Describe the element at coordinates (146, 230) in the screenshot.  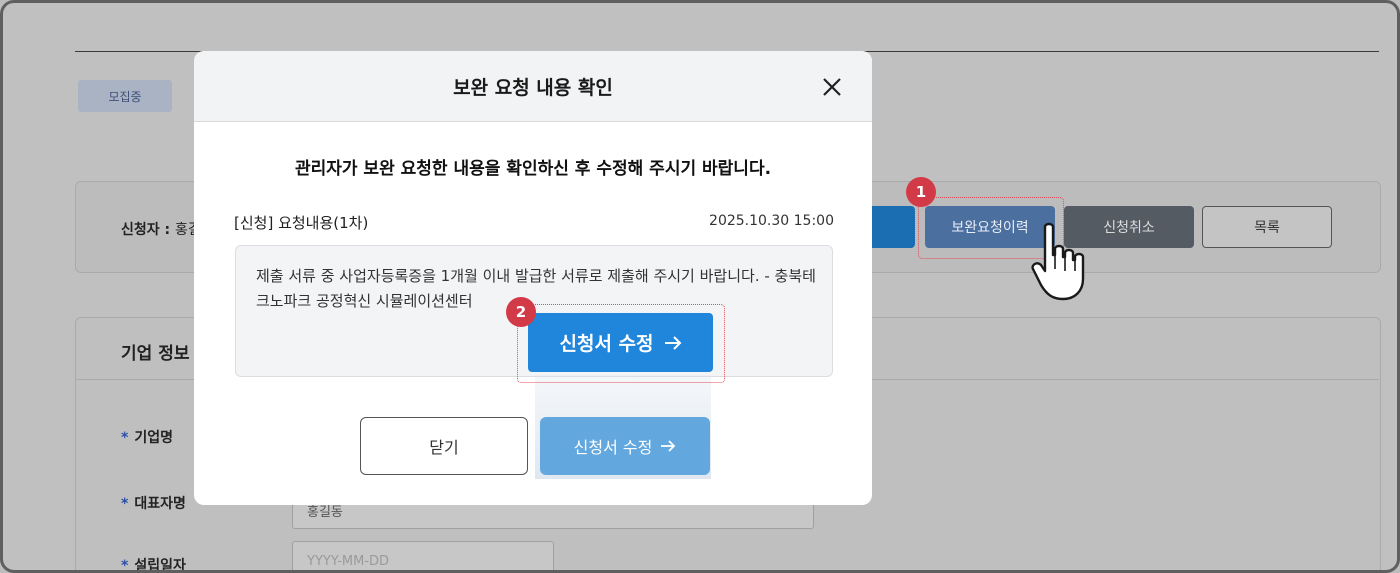
I see `applicant-label: 신청자 :` at that location.